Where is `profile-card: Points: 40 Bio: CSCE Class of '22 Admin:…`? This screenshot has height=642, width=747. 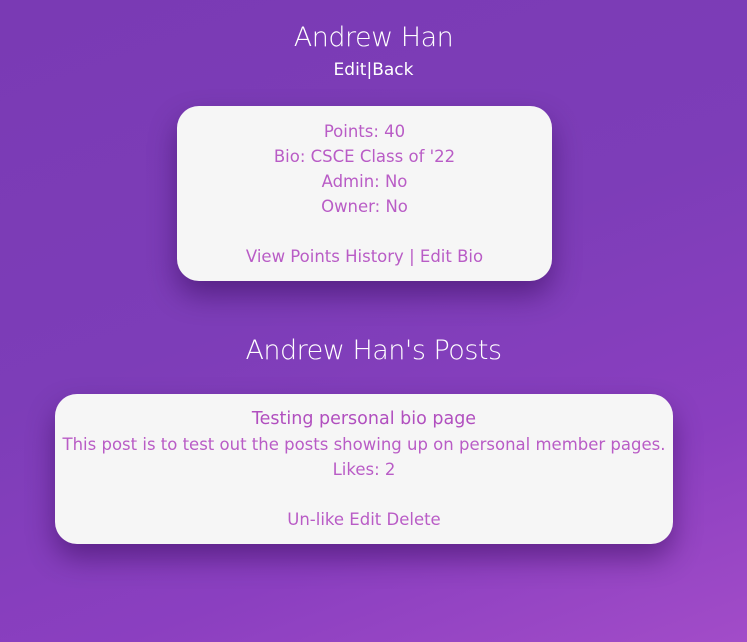
profile-card: Points: 40 Bio: CSCE Class of '22 Admin:… is located at coordinates (364, 193).